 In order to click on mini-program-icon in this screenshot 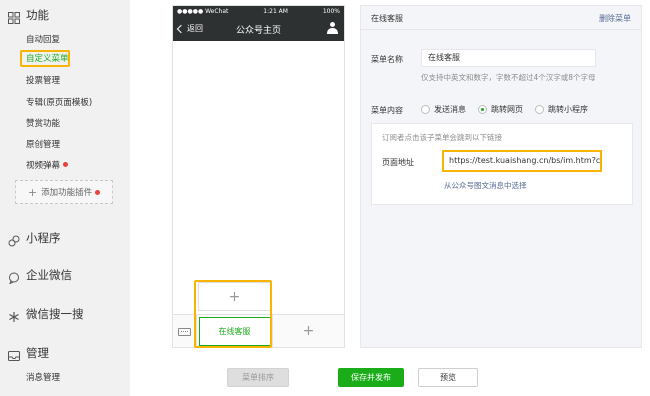, I will do `click(14, 239)`.